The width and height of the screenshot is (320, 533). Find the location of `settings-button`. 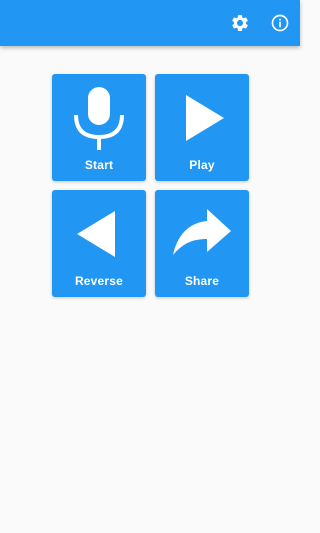

settings-button is located at coordinates (240, 23).